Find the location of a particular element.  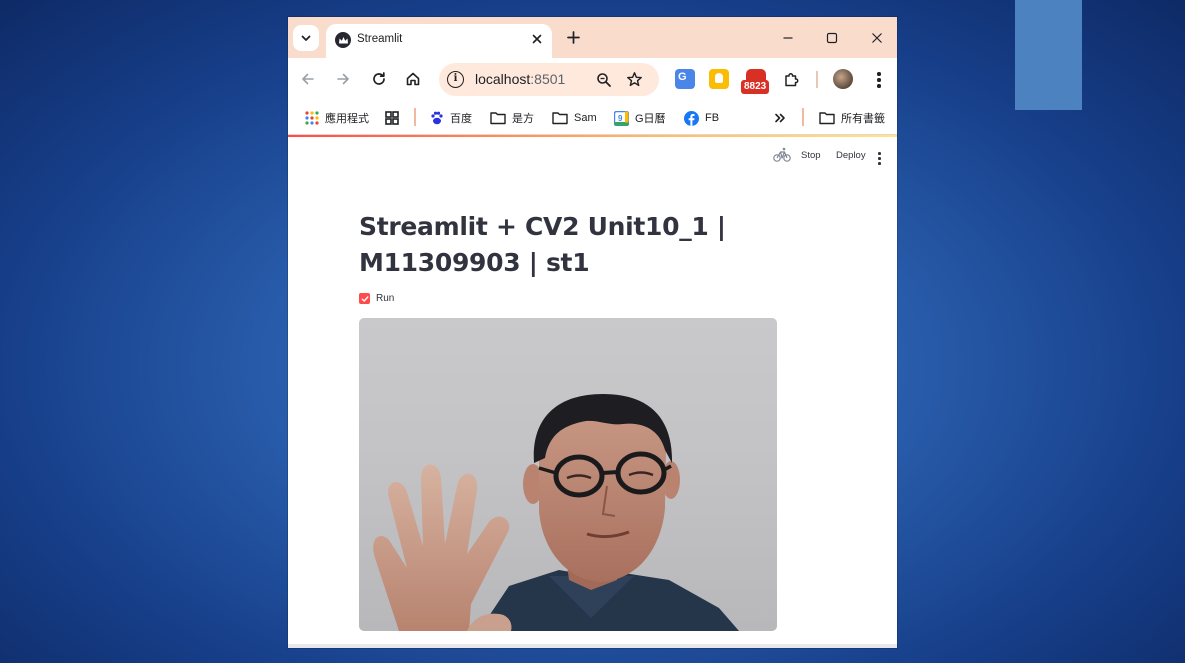

address-bar: i localhost:8501 is located at coordinates (549, 79).